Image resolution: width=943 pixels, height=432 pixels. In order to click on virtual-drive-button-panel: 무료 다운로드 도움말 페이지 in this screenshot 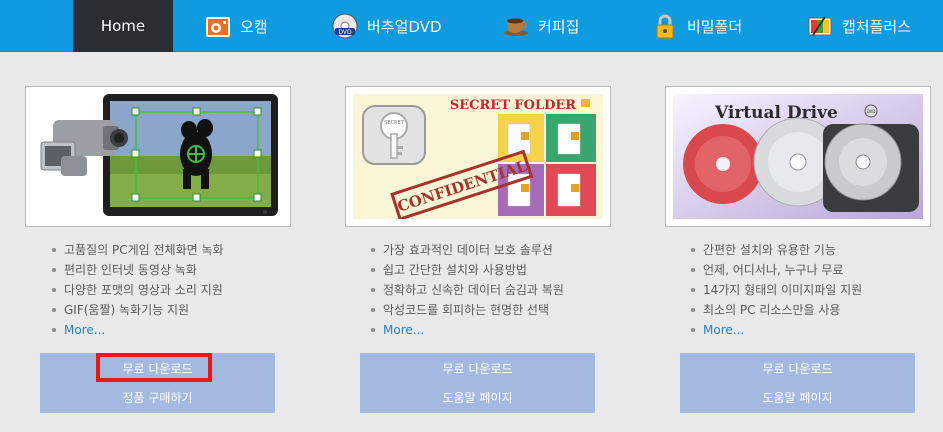, I will do `click(797, 383)`.